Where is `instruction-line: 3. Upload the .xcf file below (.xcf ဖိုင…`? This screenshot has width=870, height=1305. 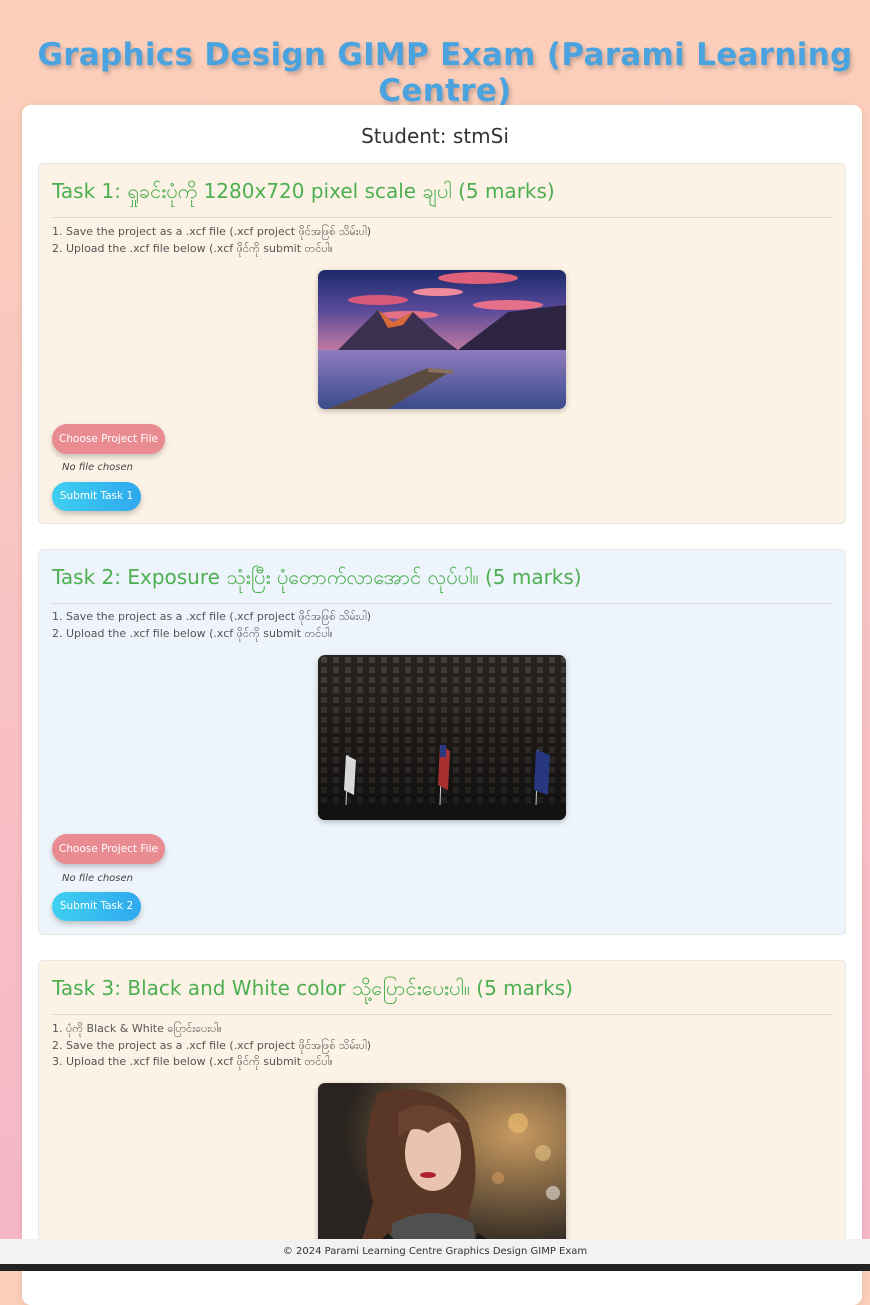
instruction-line: 3. Upload the .xcf file below (.xcf ဖိုင… is located at coordinates (192, 1061).